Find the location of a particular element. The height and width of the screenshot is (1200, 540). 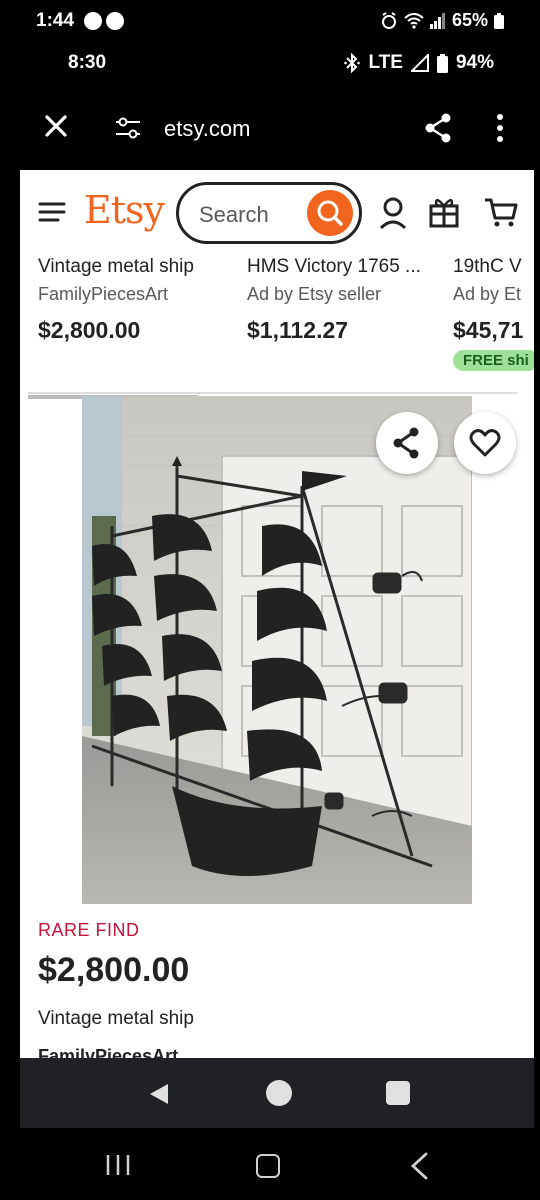

listing-price: $2,800.00 is located at coordinates (114, 970).